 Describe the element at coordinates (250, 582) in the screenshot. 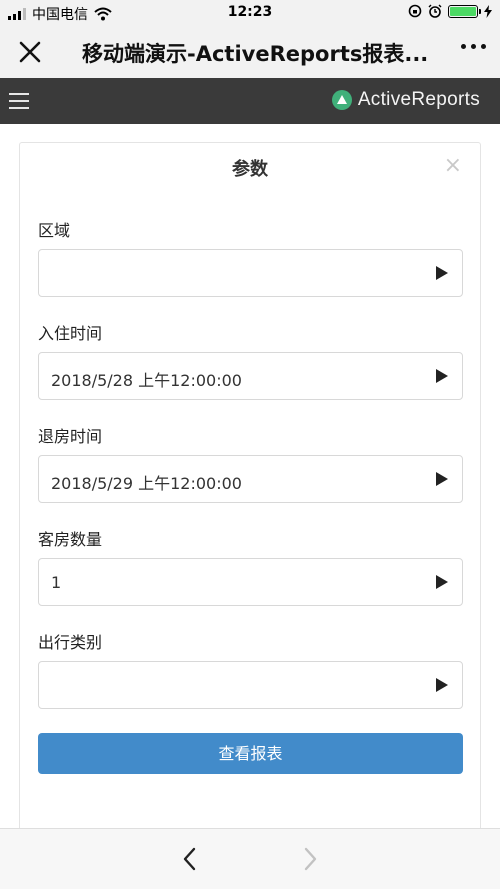

I see `room-count-field: 1` at that location.